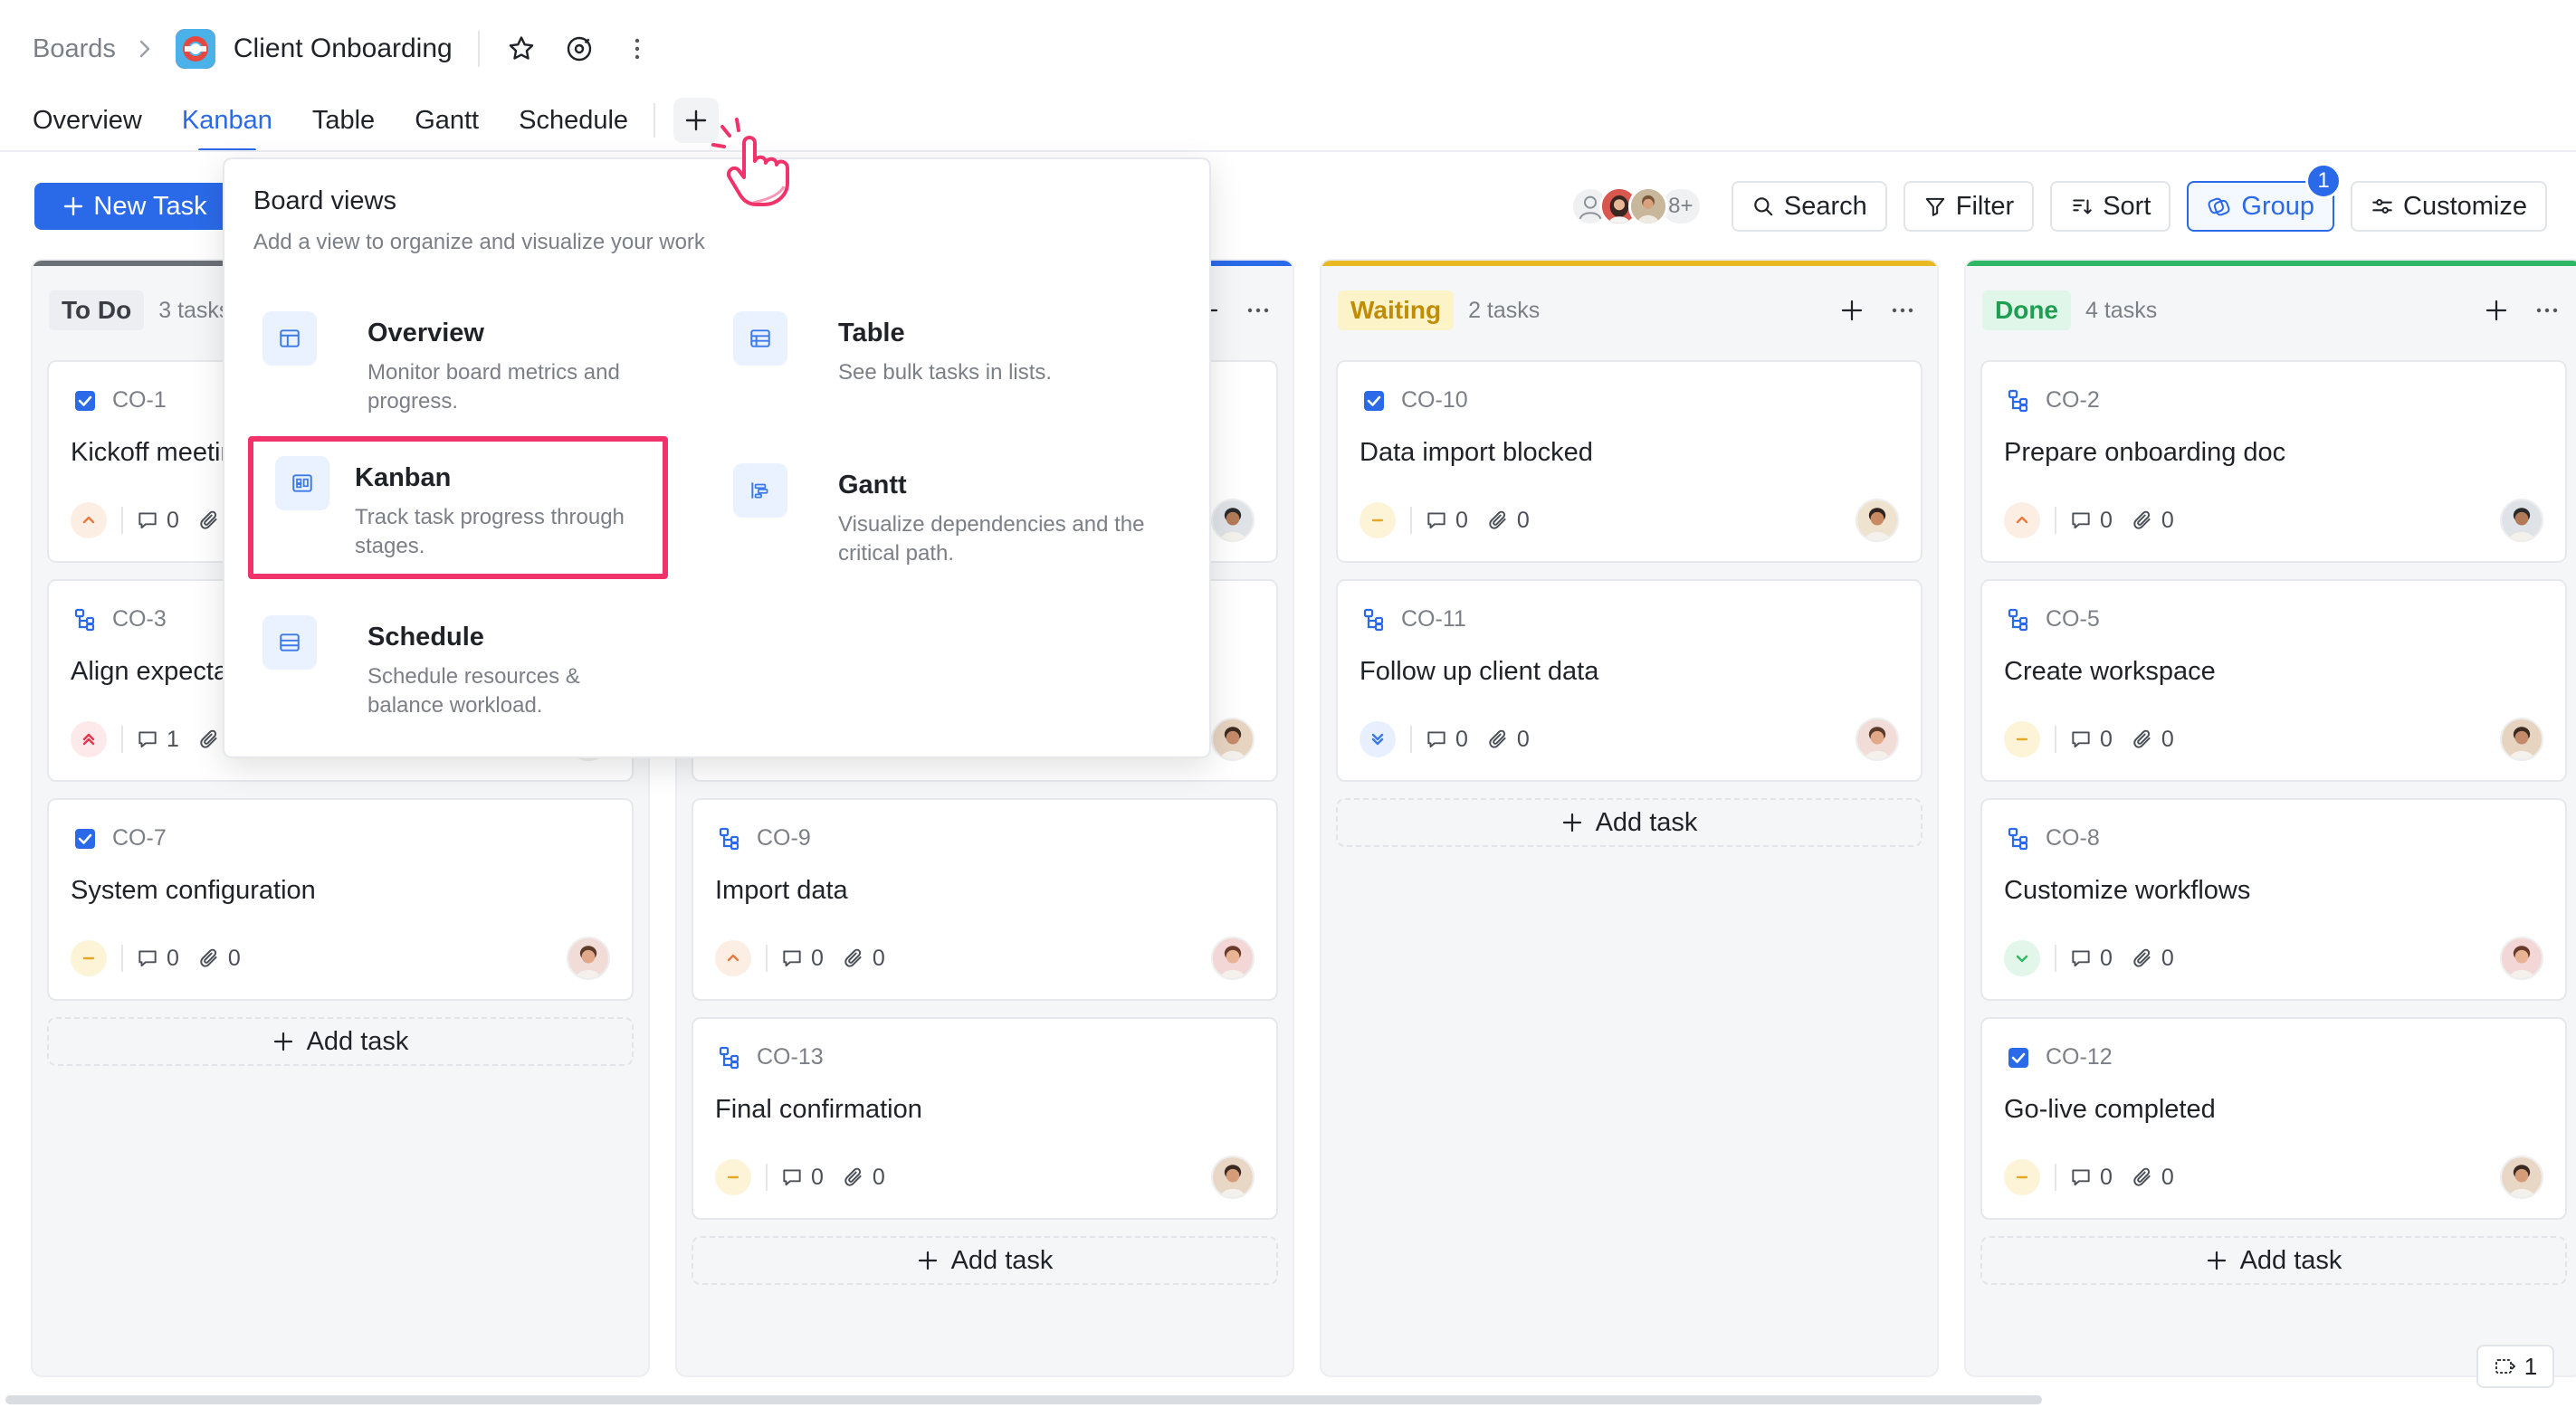 The width and height of the screenshot is (2576, 1408). What do you see at coordinates (1636, 206) in the screenshot?
I see `member-avatars: 8+` at bounding box center [1636, 206].